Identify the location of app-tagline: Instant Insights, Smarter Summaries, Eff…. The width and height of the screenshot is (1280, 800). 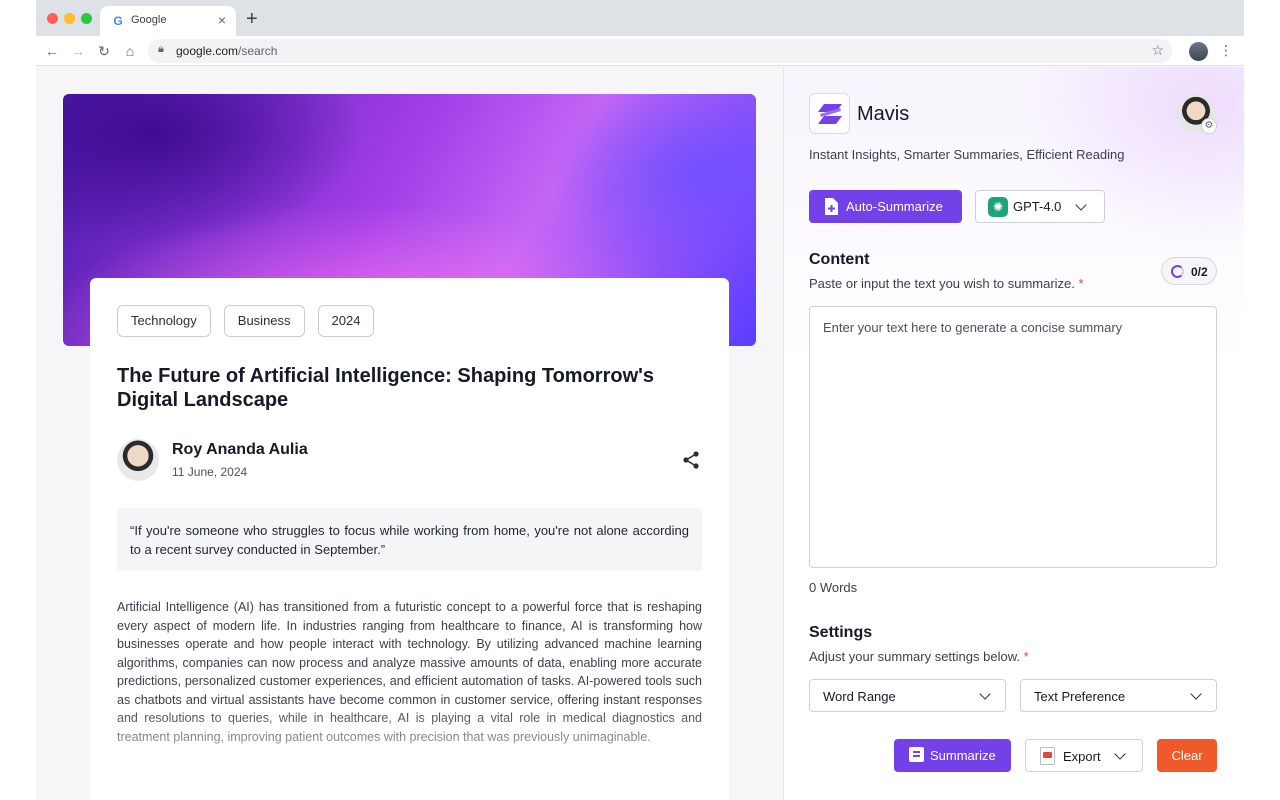
(967, 154).